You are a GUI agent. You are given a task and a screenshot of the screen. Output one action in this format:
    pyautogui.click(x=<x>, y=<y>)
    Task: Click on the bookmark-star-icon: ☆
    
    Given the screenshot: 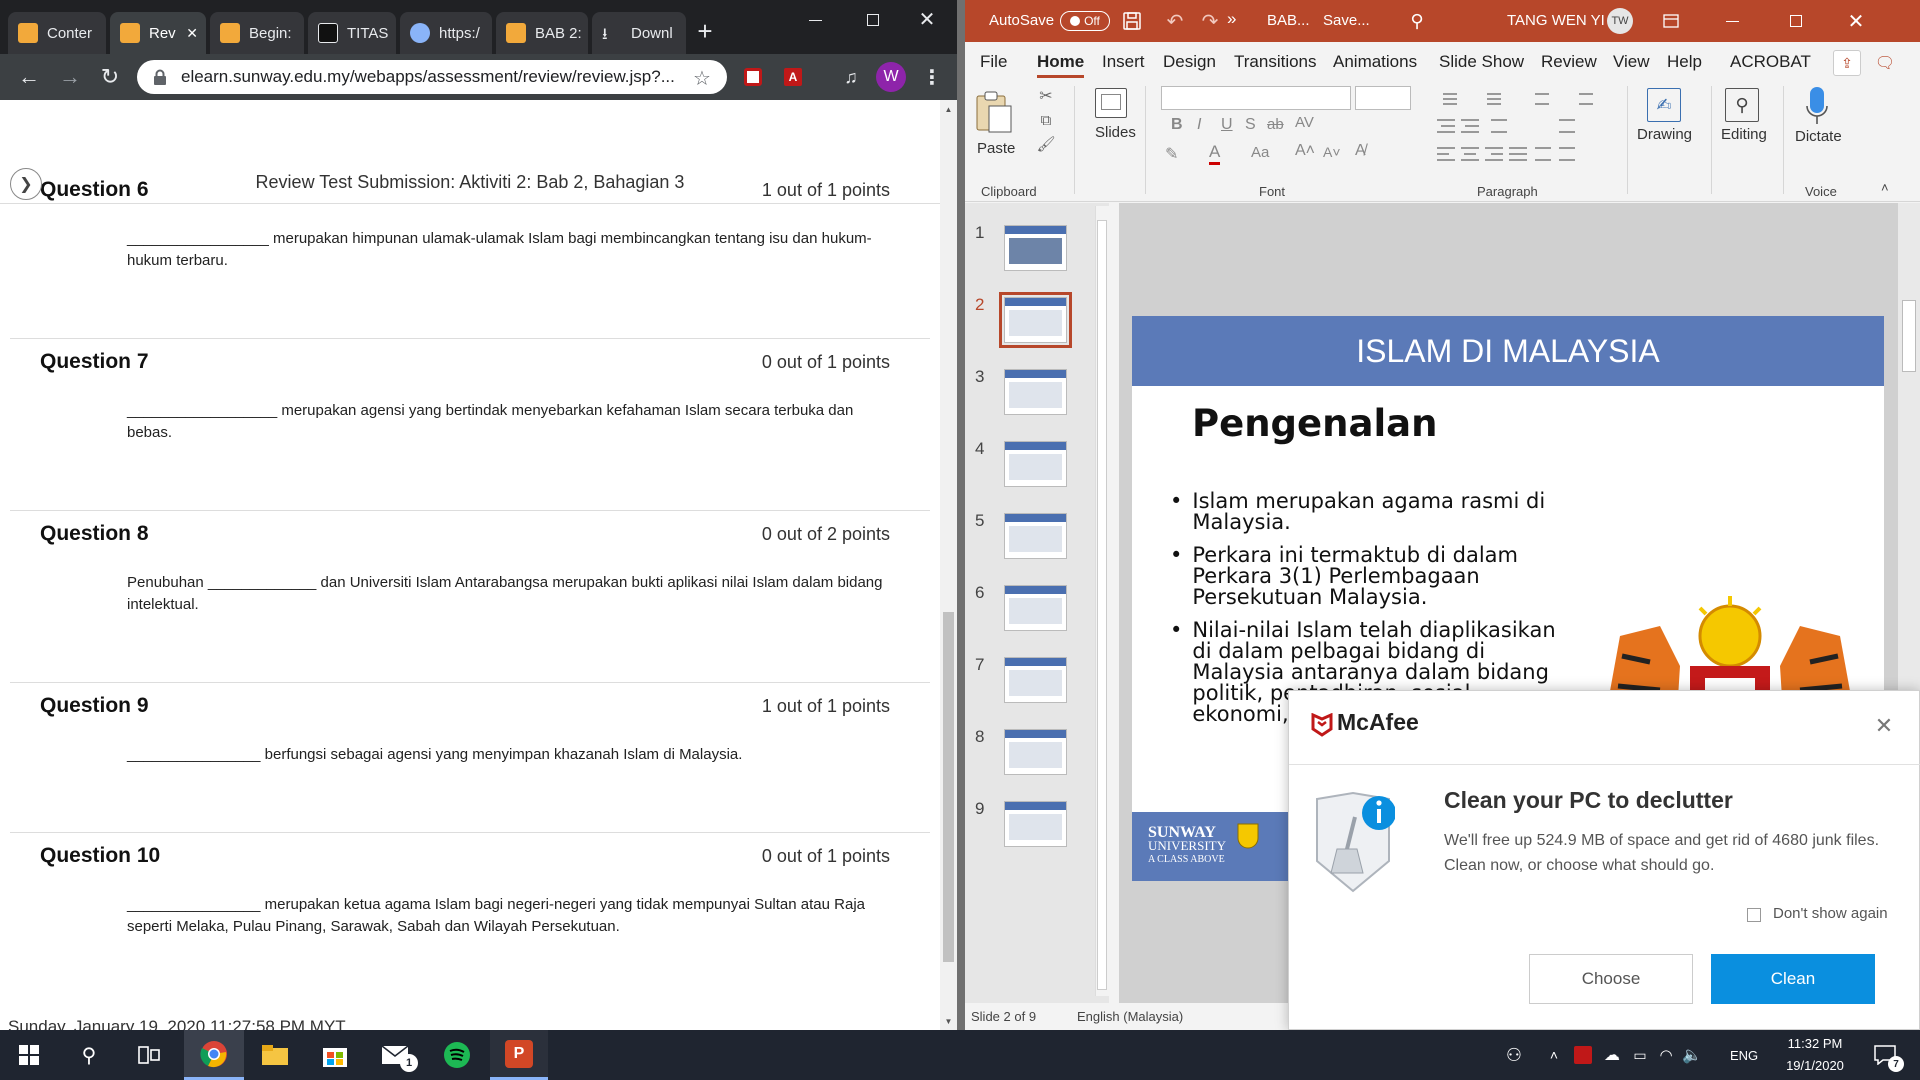 What is the action you would take?
    pyautogui.click(x=702, y=78)
    